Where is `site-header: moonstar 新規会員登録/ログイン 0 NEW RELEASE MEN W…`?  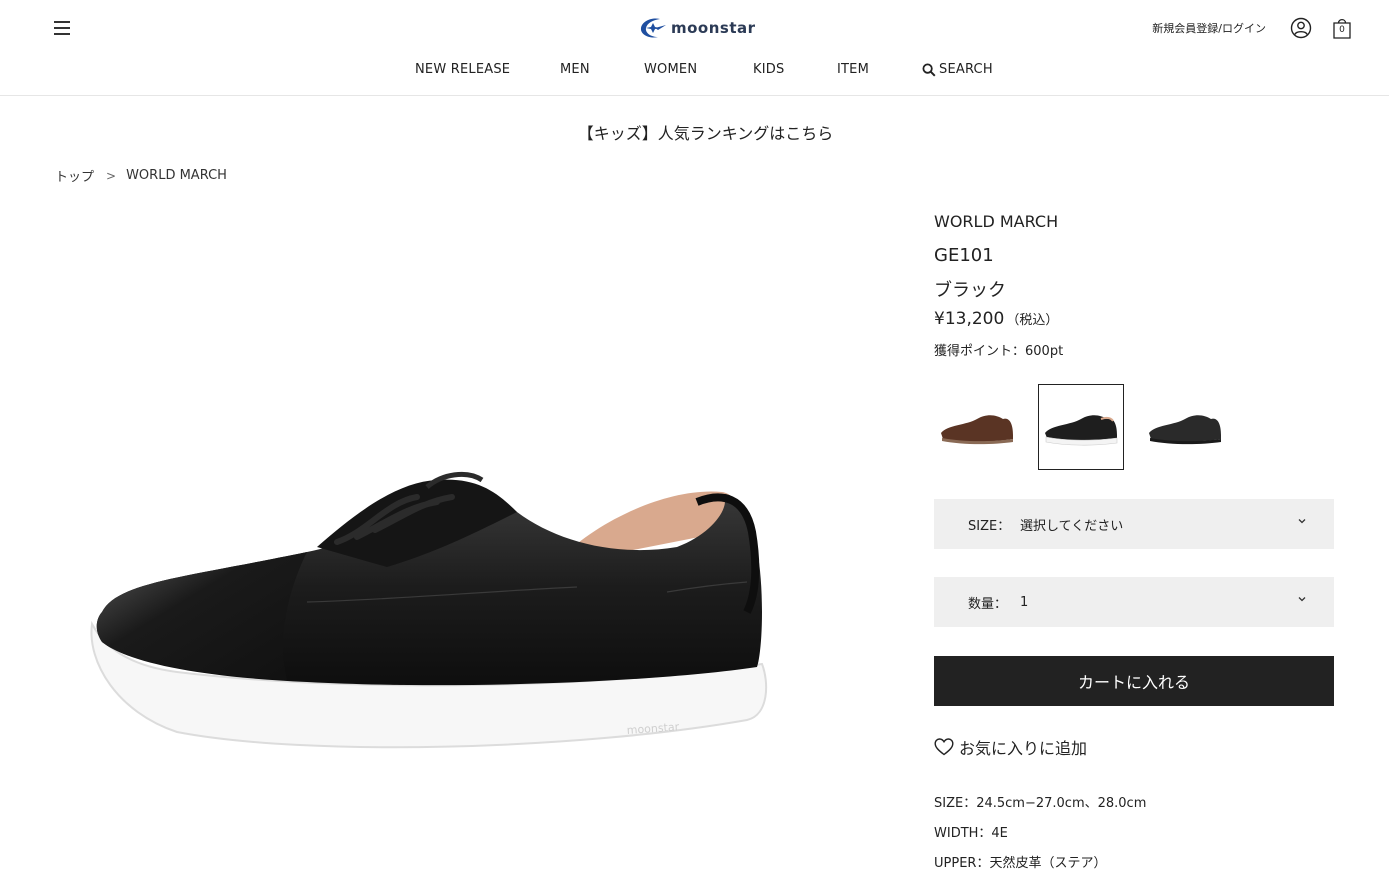 site-header: moonstar 新規会員登録/ログイン 0 NEW RELEASE MEN W… is located at coordinates (694, 48).